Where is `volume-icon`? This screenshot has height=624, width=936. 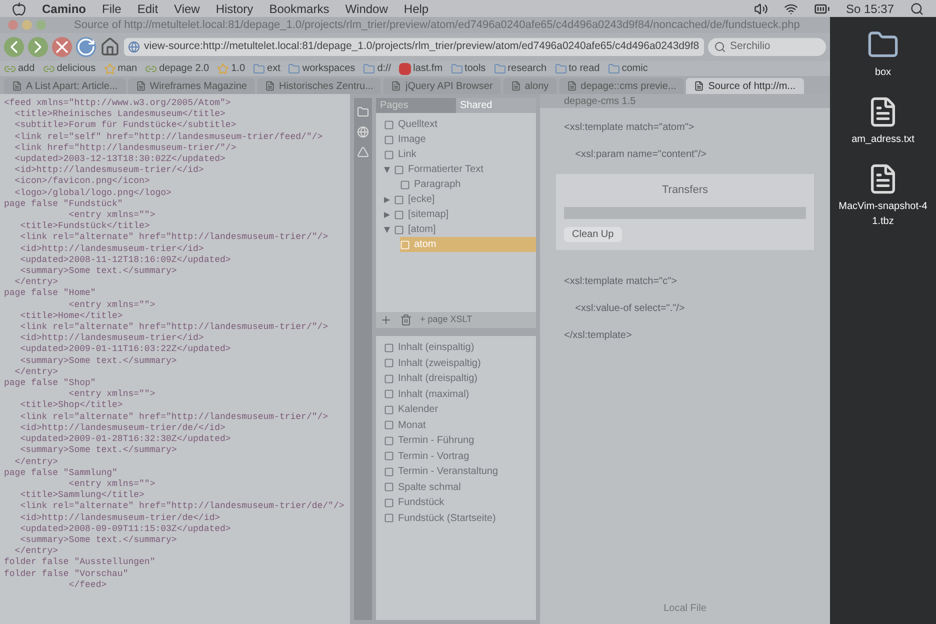
volume-icon is located at coordinates (761, 9).